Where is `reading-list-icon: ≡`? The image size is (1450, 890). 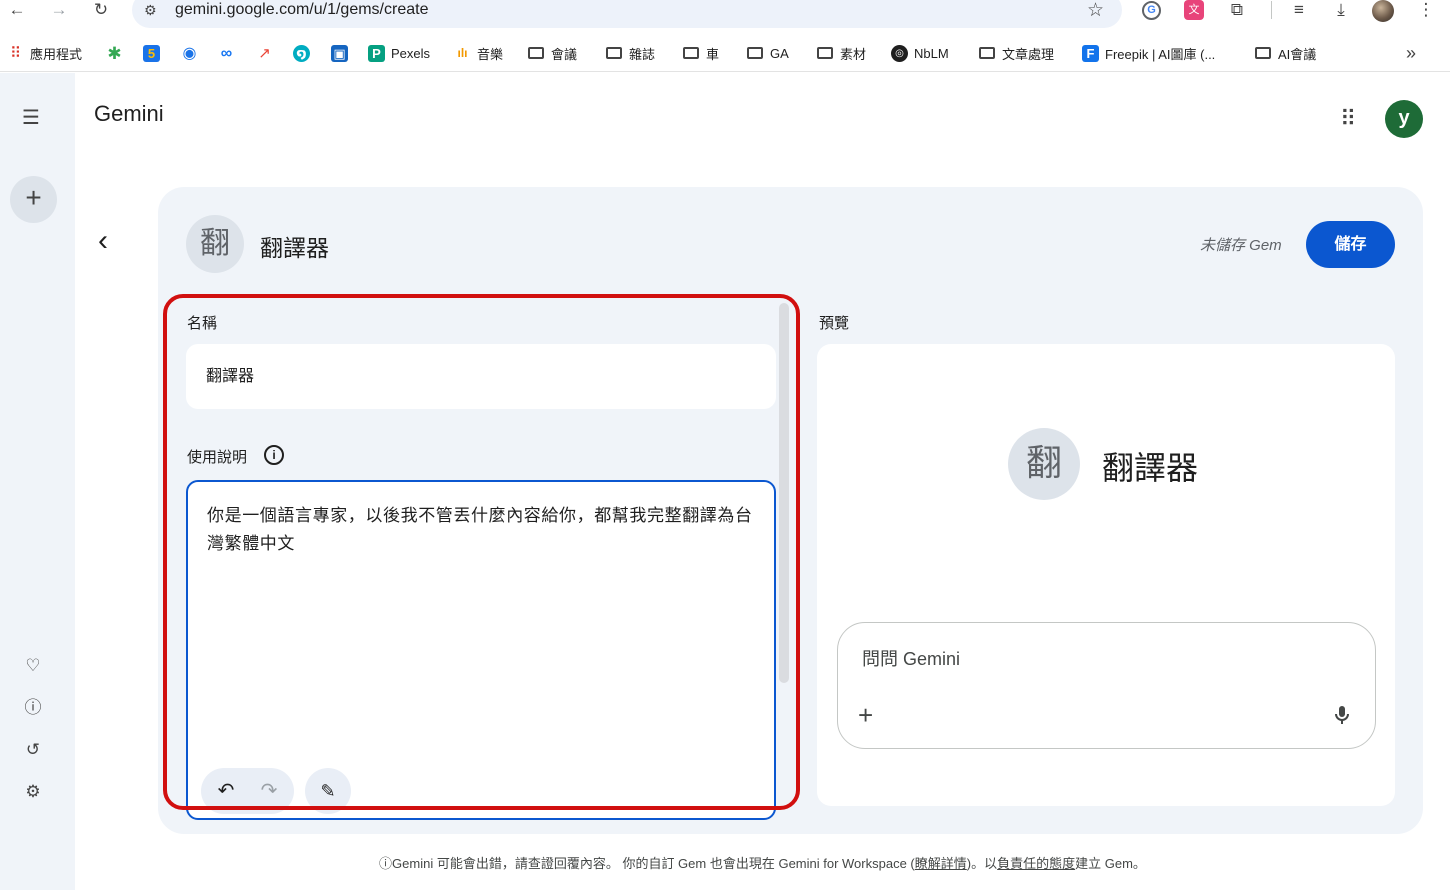 reading-list-icon: ≡ is located at coordinates (1299, 11).